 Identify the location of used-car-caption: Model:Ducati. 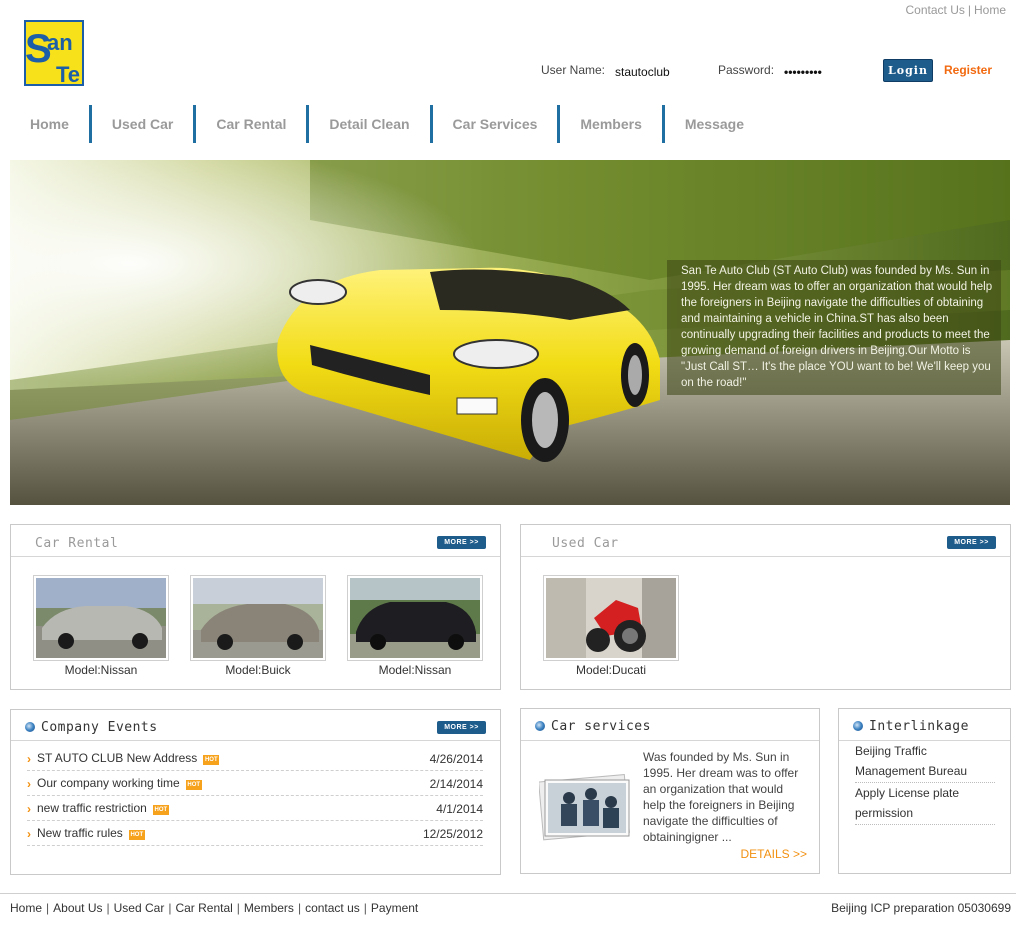
(611, 670).